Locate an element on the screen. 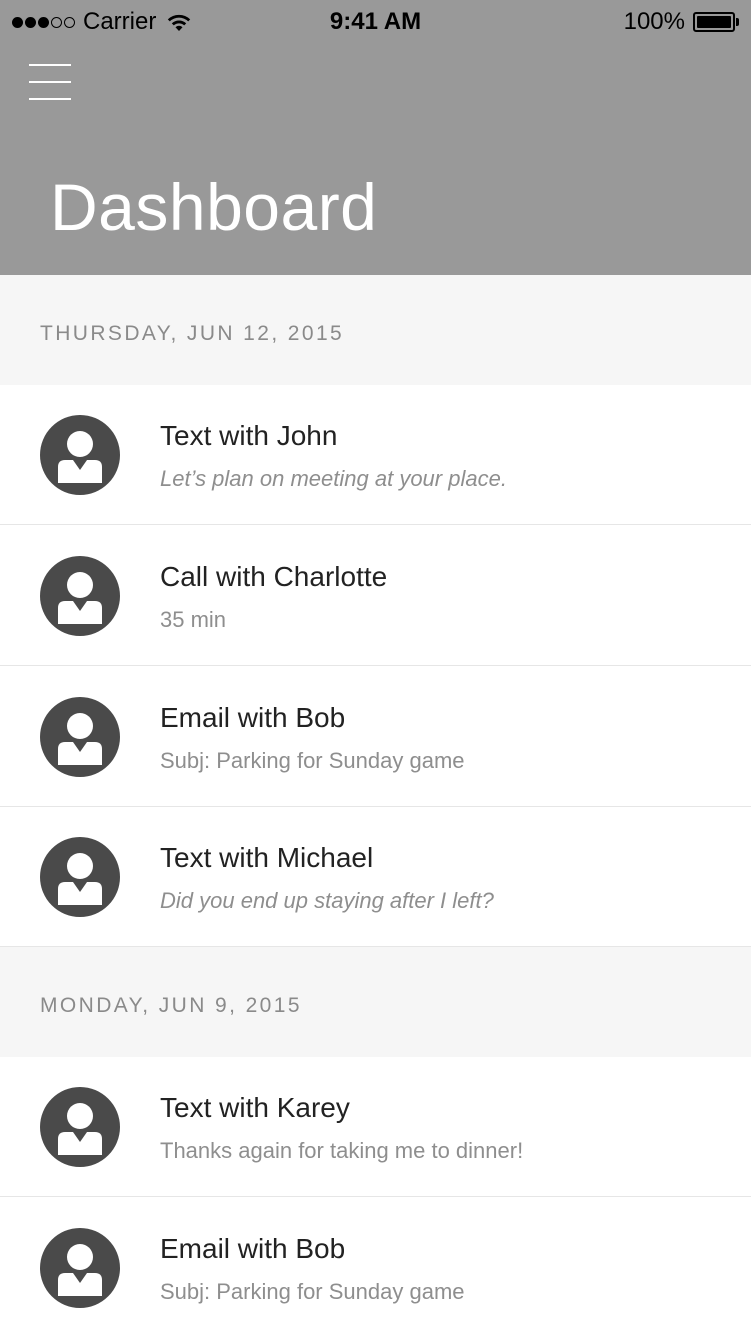  item-title: Text with Michael is located at coordinates (267, 857).